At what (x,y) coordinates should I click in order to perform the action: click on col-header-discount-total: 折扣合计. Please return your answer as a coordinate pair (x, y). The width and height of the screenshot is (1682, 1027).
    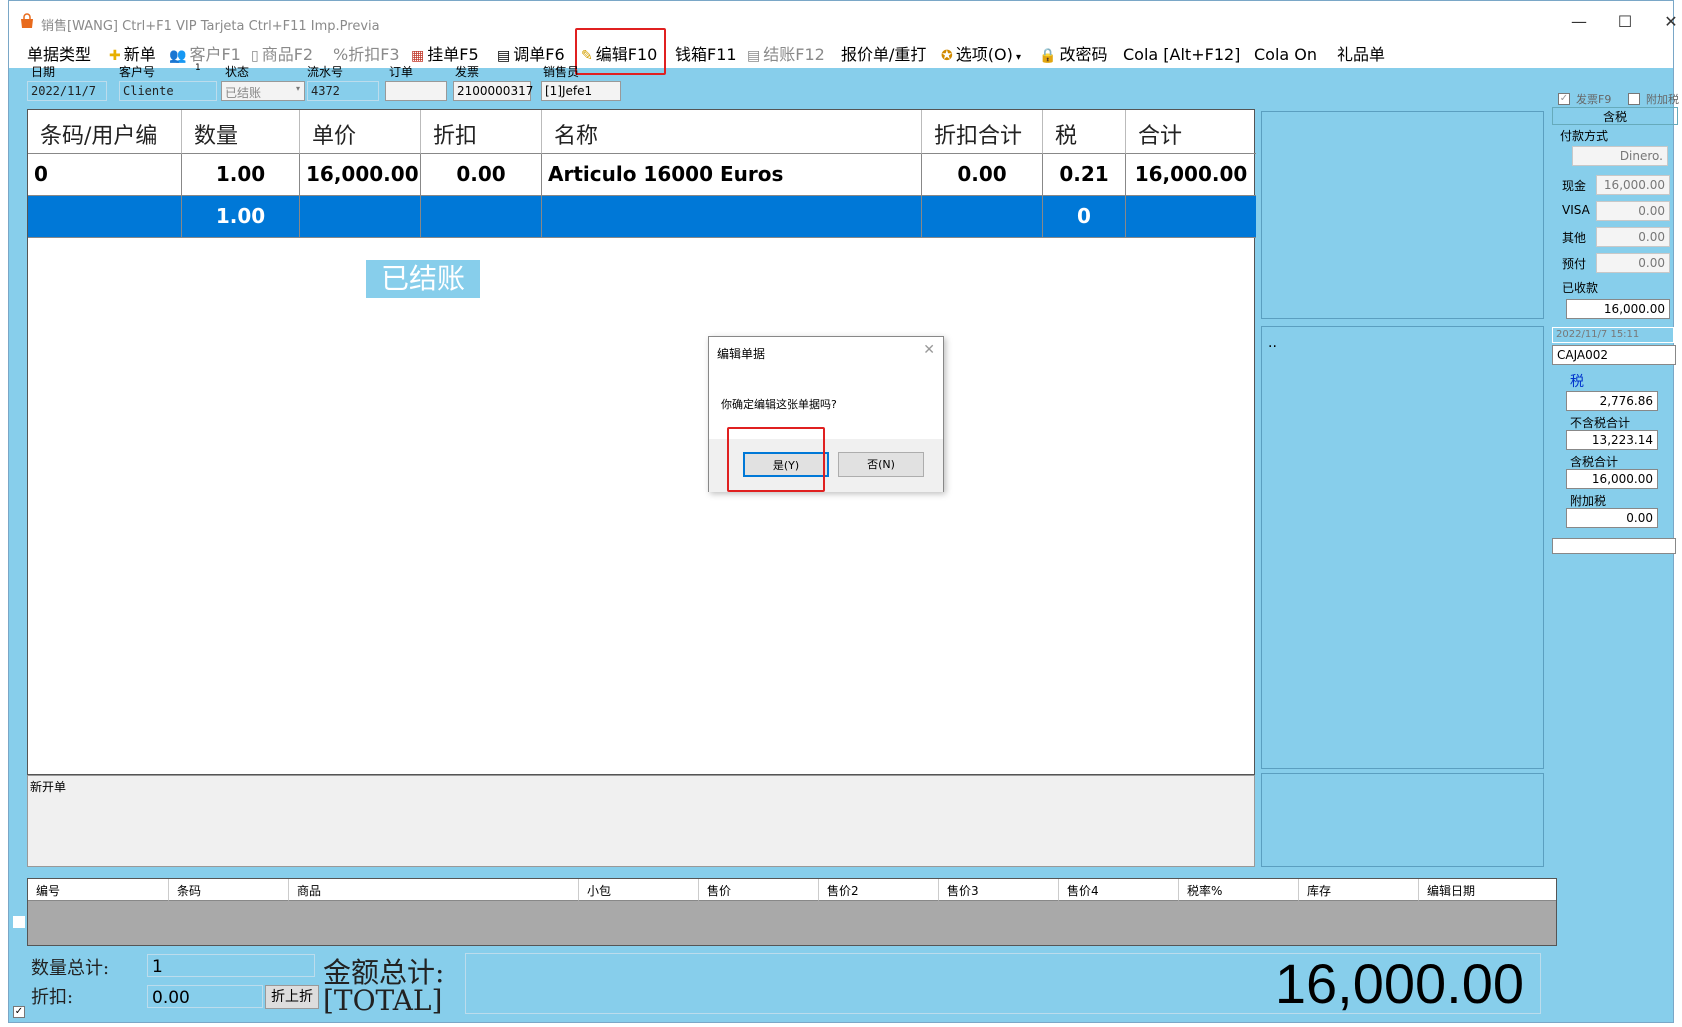
    Looking at the image, I should click on (982, 132).